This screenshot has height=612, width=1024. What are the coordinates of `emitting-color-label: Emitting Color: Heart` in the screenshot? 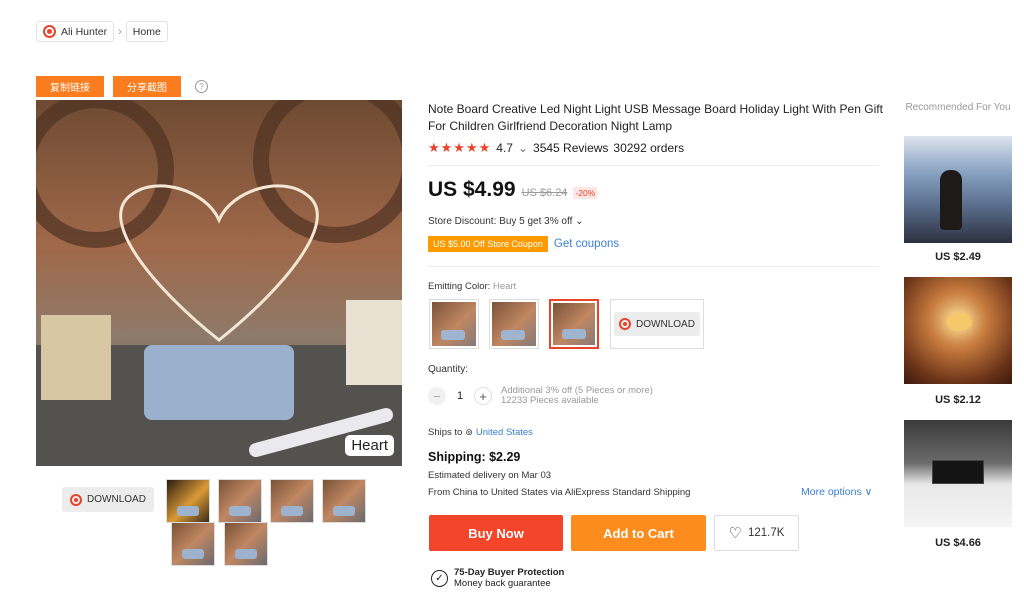 It's located at (472, 286).